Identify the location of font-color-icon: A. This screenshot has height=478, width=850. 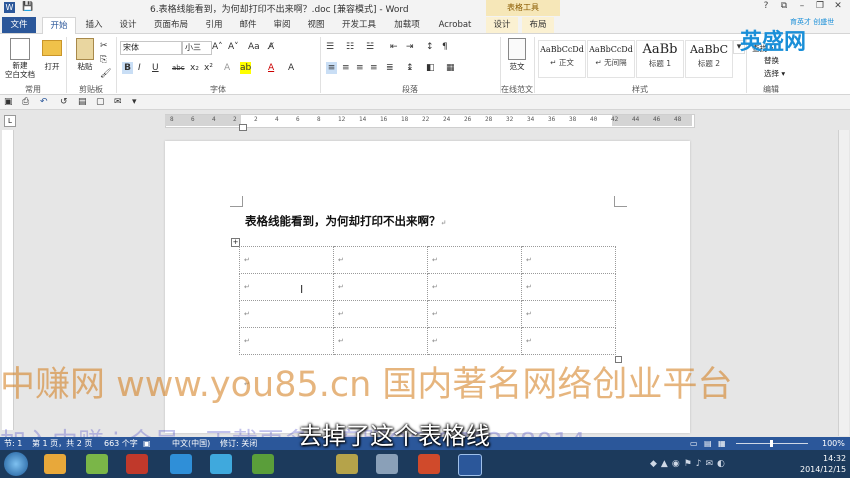
(271, 68).